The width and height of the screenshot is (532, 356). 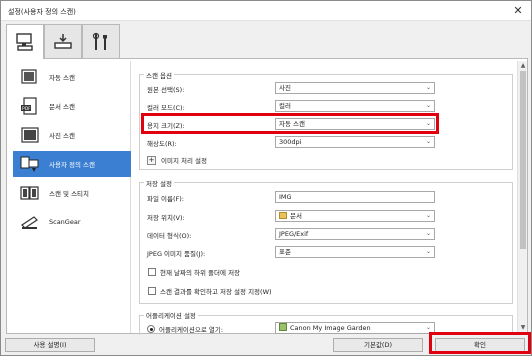 I want to click on scroll-down-icon: ▼, so click(x=523, y=328).